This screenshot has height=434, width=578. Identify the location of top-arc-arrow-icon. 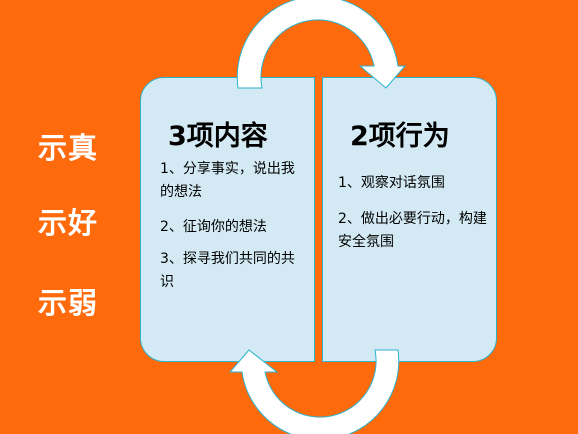
(321, 44).